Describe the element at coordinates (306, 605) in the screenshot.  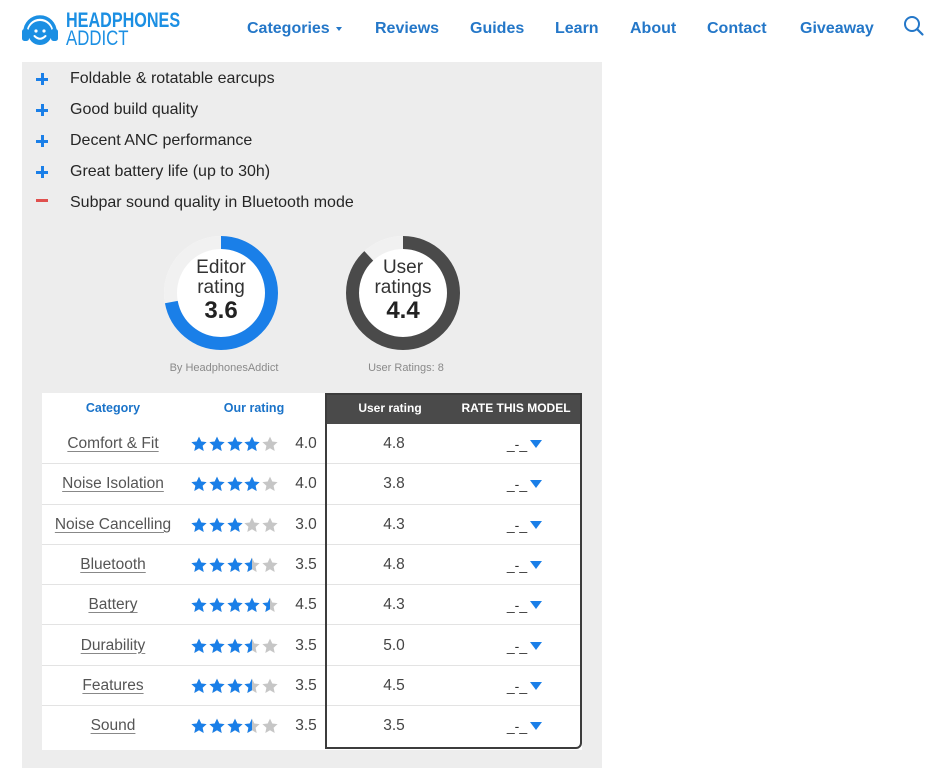
I see `our-rating-value: 4.5` at that location.